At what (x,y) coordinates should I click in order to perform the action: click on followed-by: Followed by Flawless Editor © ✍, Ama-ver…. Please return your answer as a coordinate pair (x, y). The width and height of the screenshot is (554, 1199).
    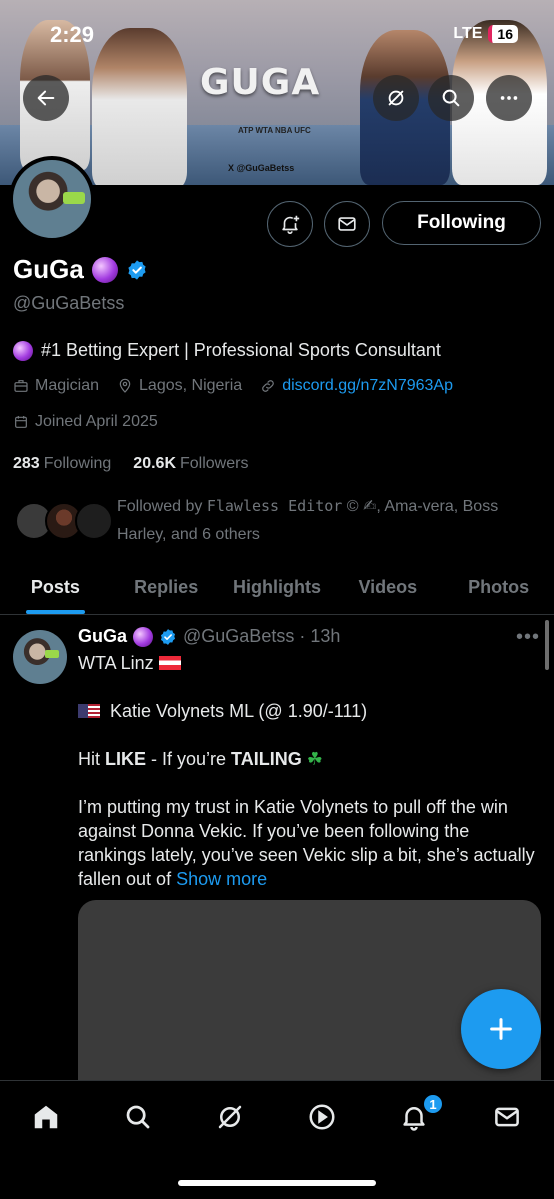
    Looking at the image, I should click on (278, 520).